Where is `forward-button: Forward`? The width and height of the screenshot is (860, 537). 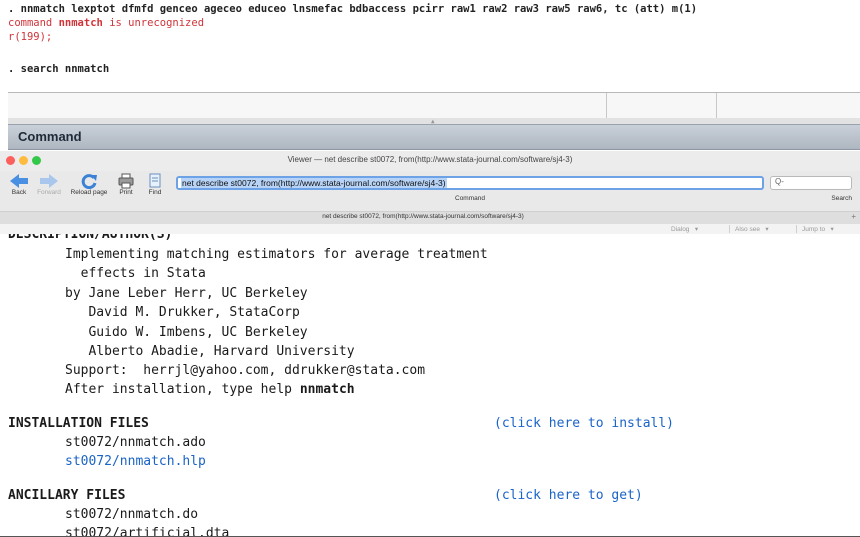 forward-button: Forward is located at coordinates (49, 184).